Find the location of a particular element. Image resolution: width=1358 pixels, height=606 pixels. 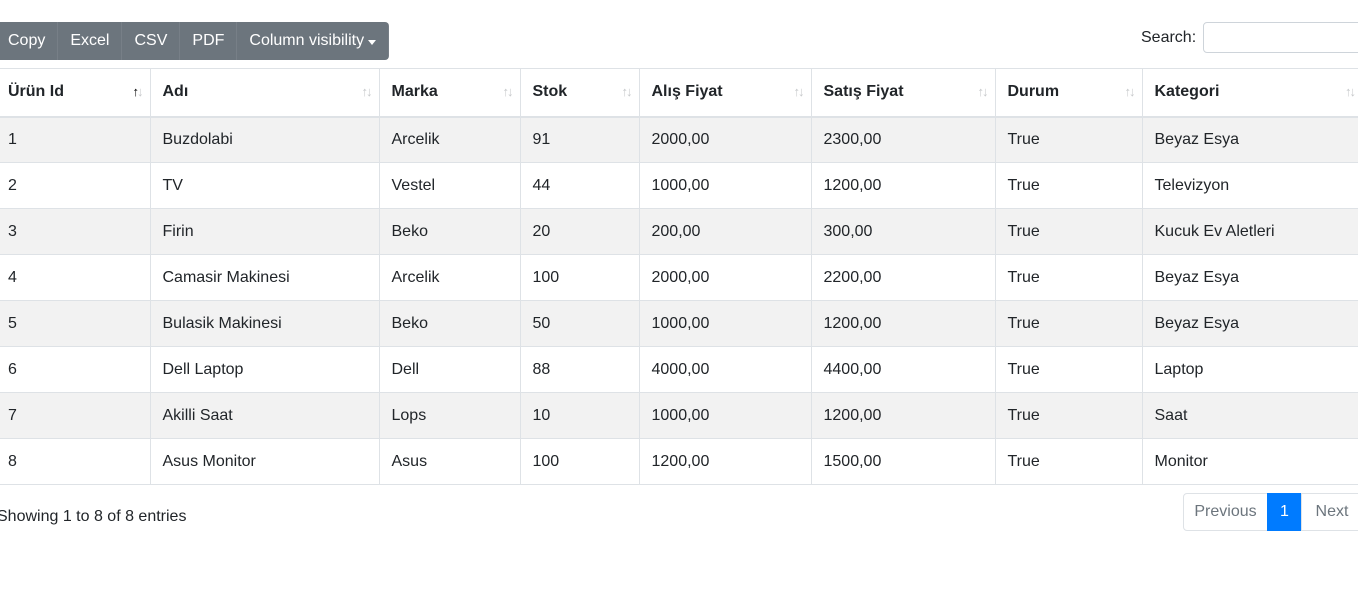

cell-kategori: Kucuk Ev Aletleri is located at coordinates (1250, 231).